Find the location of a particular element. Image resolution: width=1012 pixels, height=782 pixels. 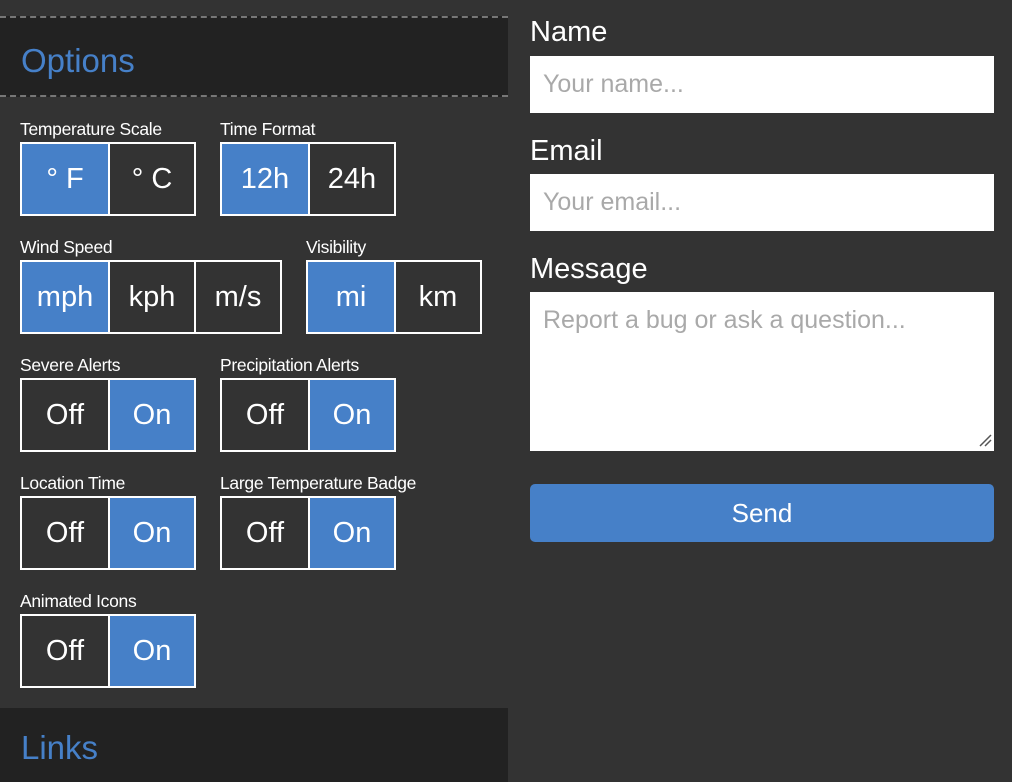

options-header: Options is located at coordinates (254, 56).